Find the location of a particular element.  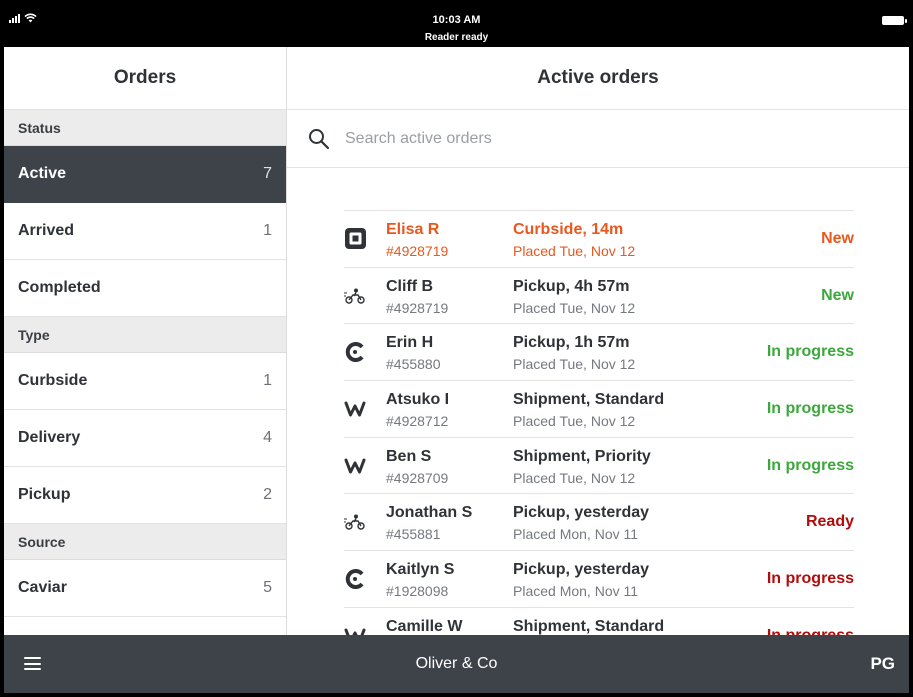

order-number: #1928098 is located at coordinates (417, 591).